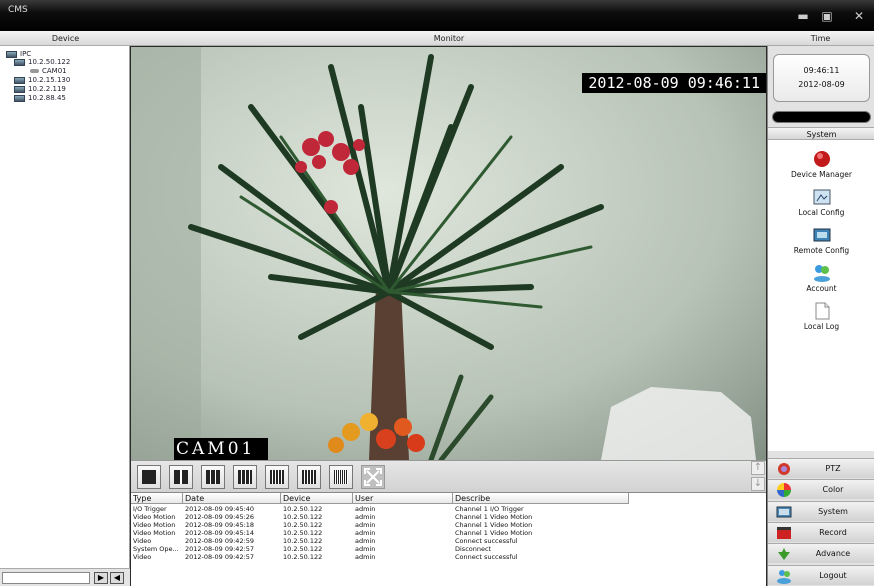 This screenshot has width=874, height=586. Describe the element at coordinates (821, 489) in the screenshot. I see `color-button: Color` at that location.